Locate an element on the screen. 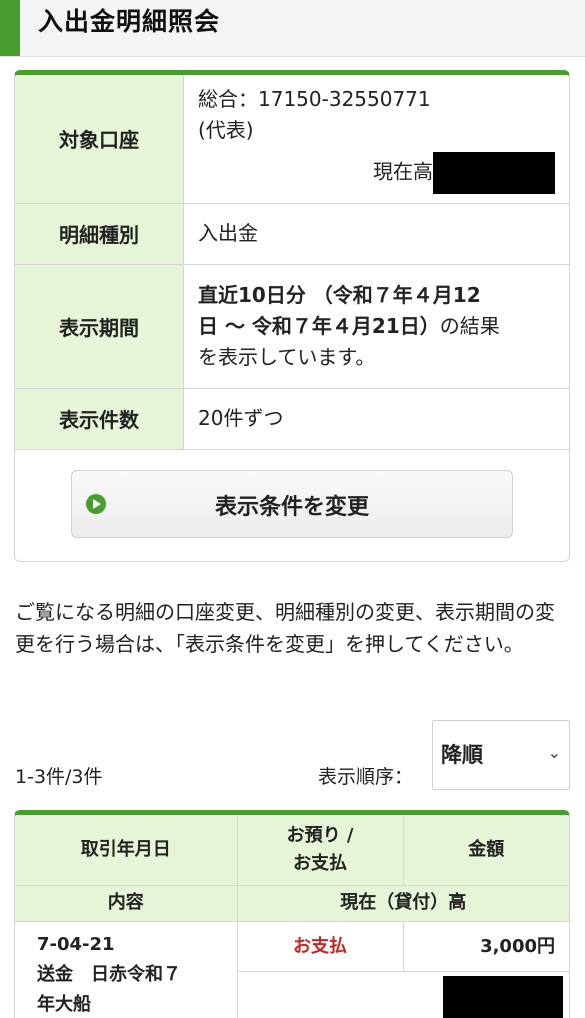  account-cell: 総合：17150-32550771 (代表) 現在高 is located at coordinates (376, 139).